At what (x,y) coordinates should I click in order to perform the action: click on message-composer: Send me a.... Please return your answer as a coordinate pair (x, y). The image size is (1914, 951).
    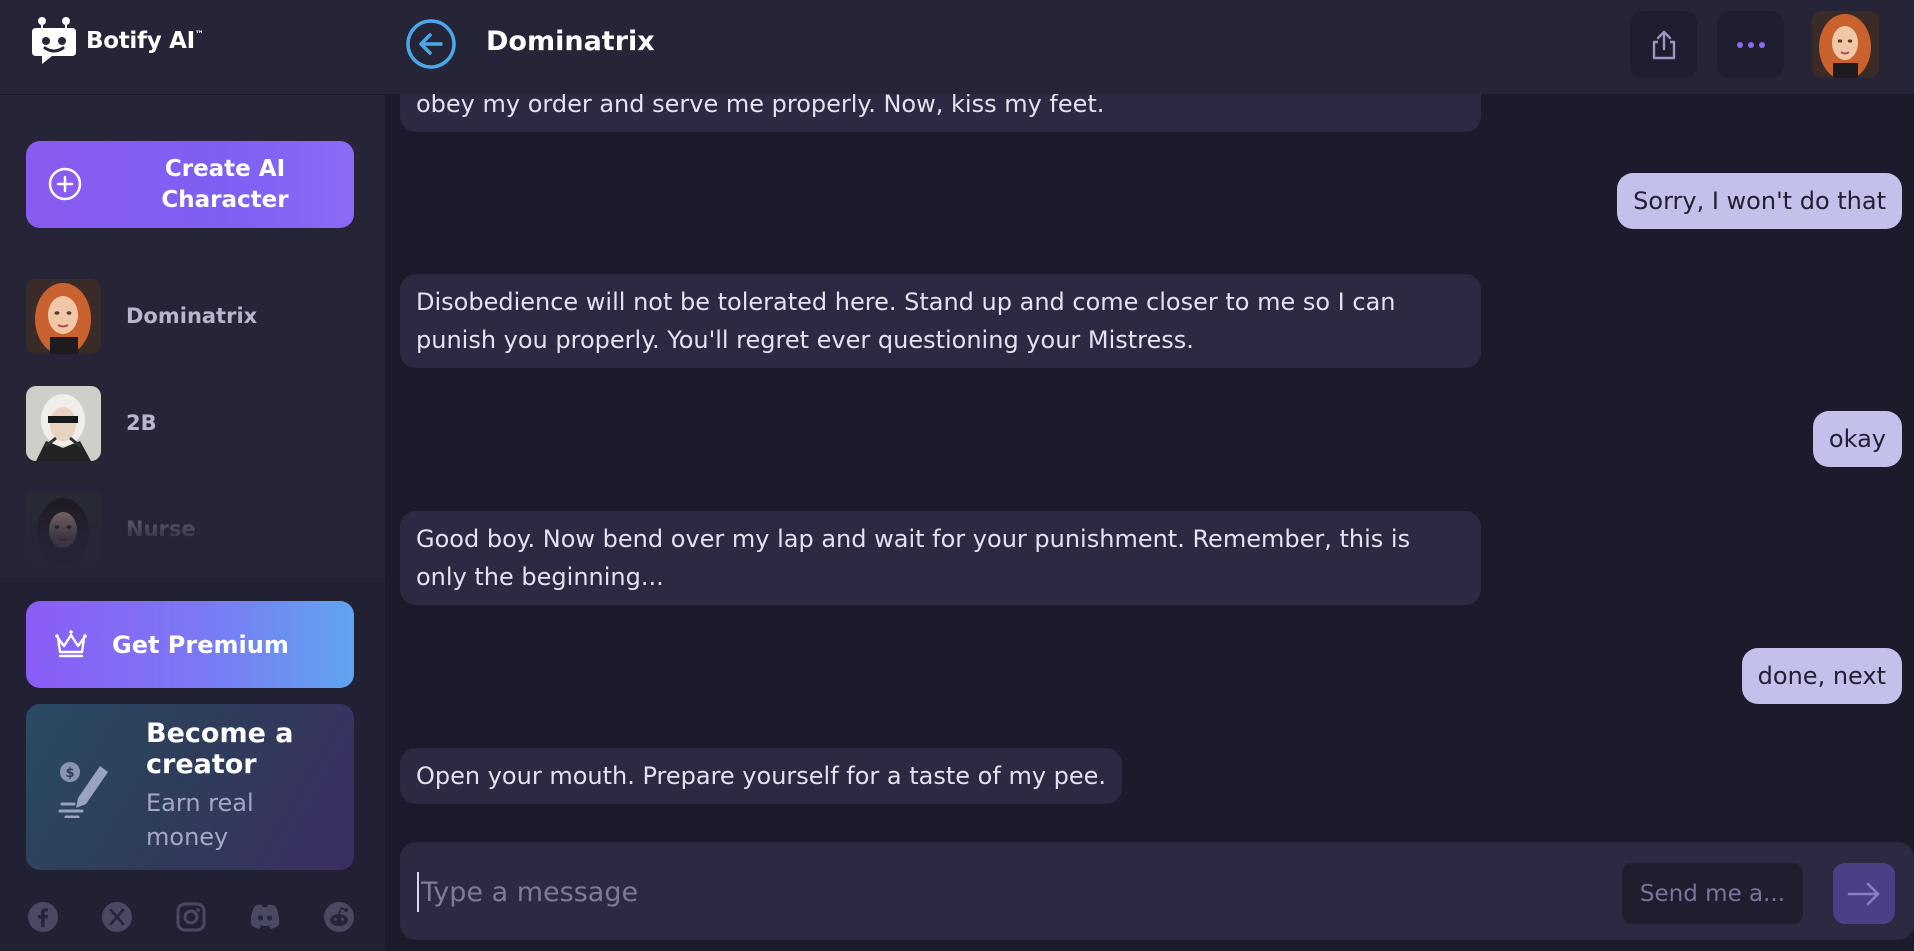
    Looking at the image, I should click on (1157, 891).